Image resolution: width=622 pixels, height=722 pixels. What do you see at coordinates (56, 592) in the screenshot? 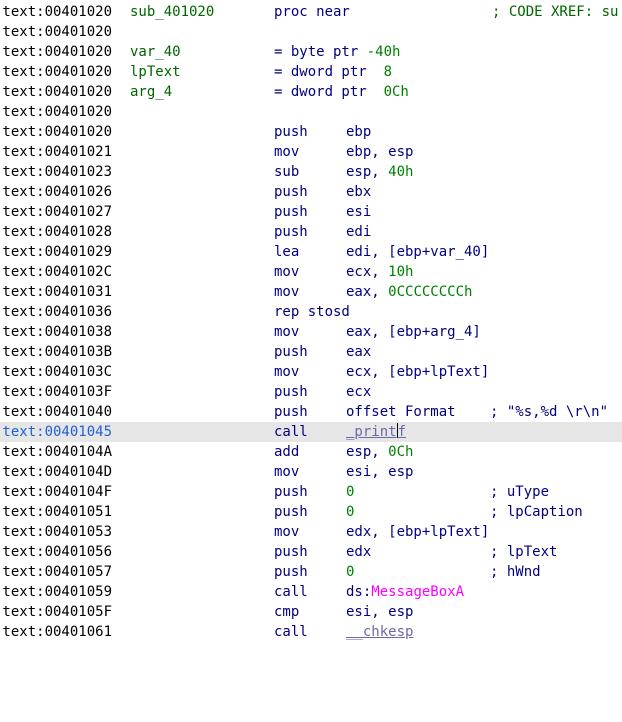
I see `address: .text:00401059` at bounding box center [56, 592].